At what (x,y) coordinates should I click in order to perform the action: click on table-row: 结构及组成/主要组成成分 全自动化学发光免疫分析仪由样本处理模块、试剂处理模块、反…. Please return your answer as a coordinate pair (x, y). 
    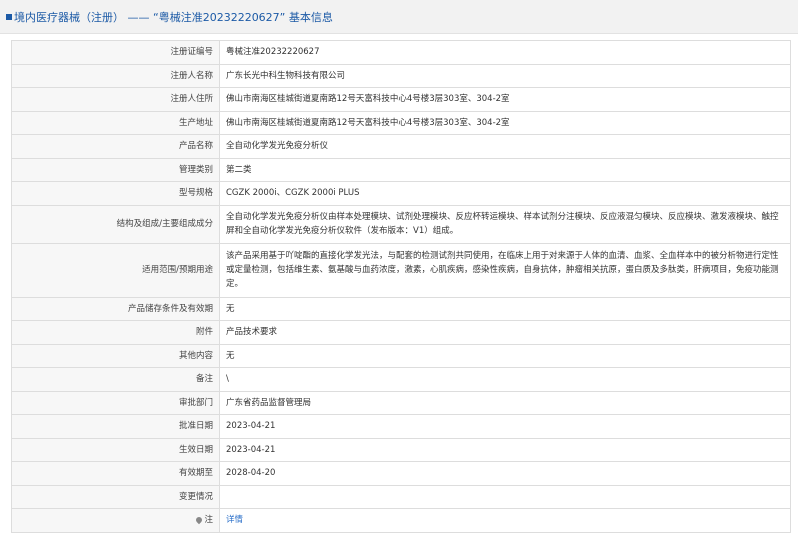
    Looking at the image, I should click on (401, 224).